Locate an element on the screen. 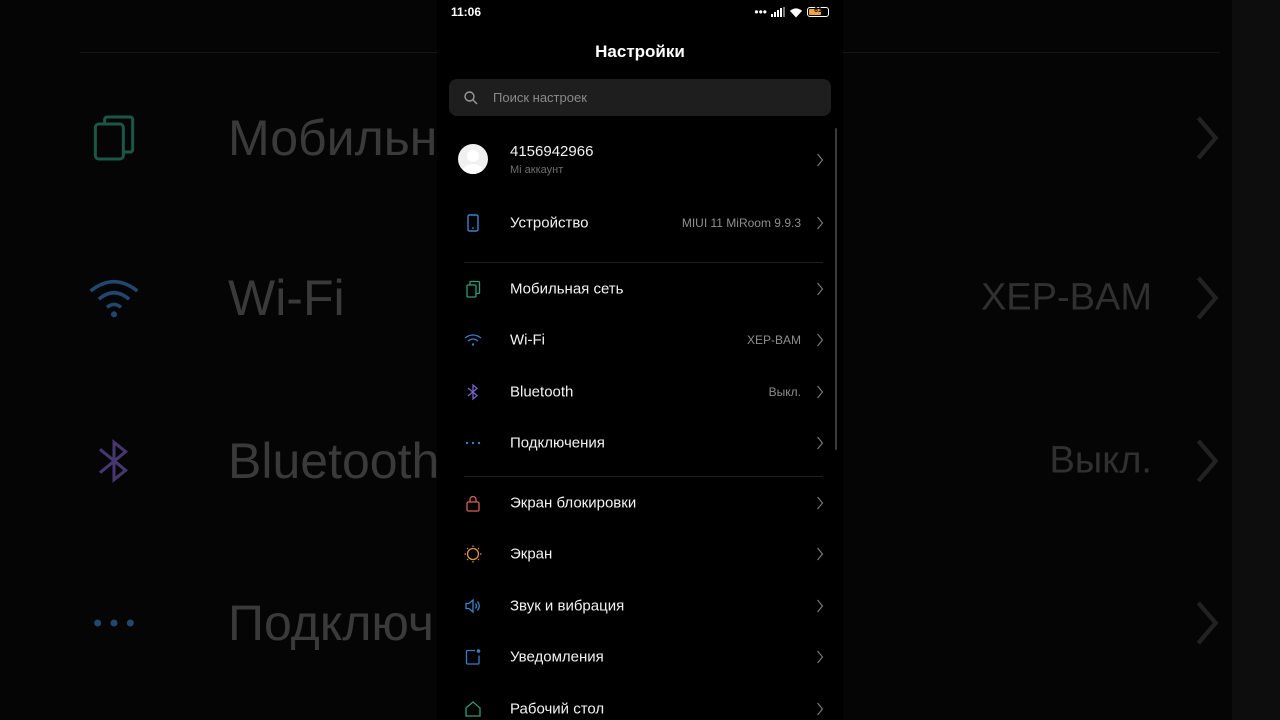 The image size is (1280, 720). background-label: Wi-Fi is located at coordinates (286, 298).